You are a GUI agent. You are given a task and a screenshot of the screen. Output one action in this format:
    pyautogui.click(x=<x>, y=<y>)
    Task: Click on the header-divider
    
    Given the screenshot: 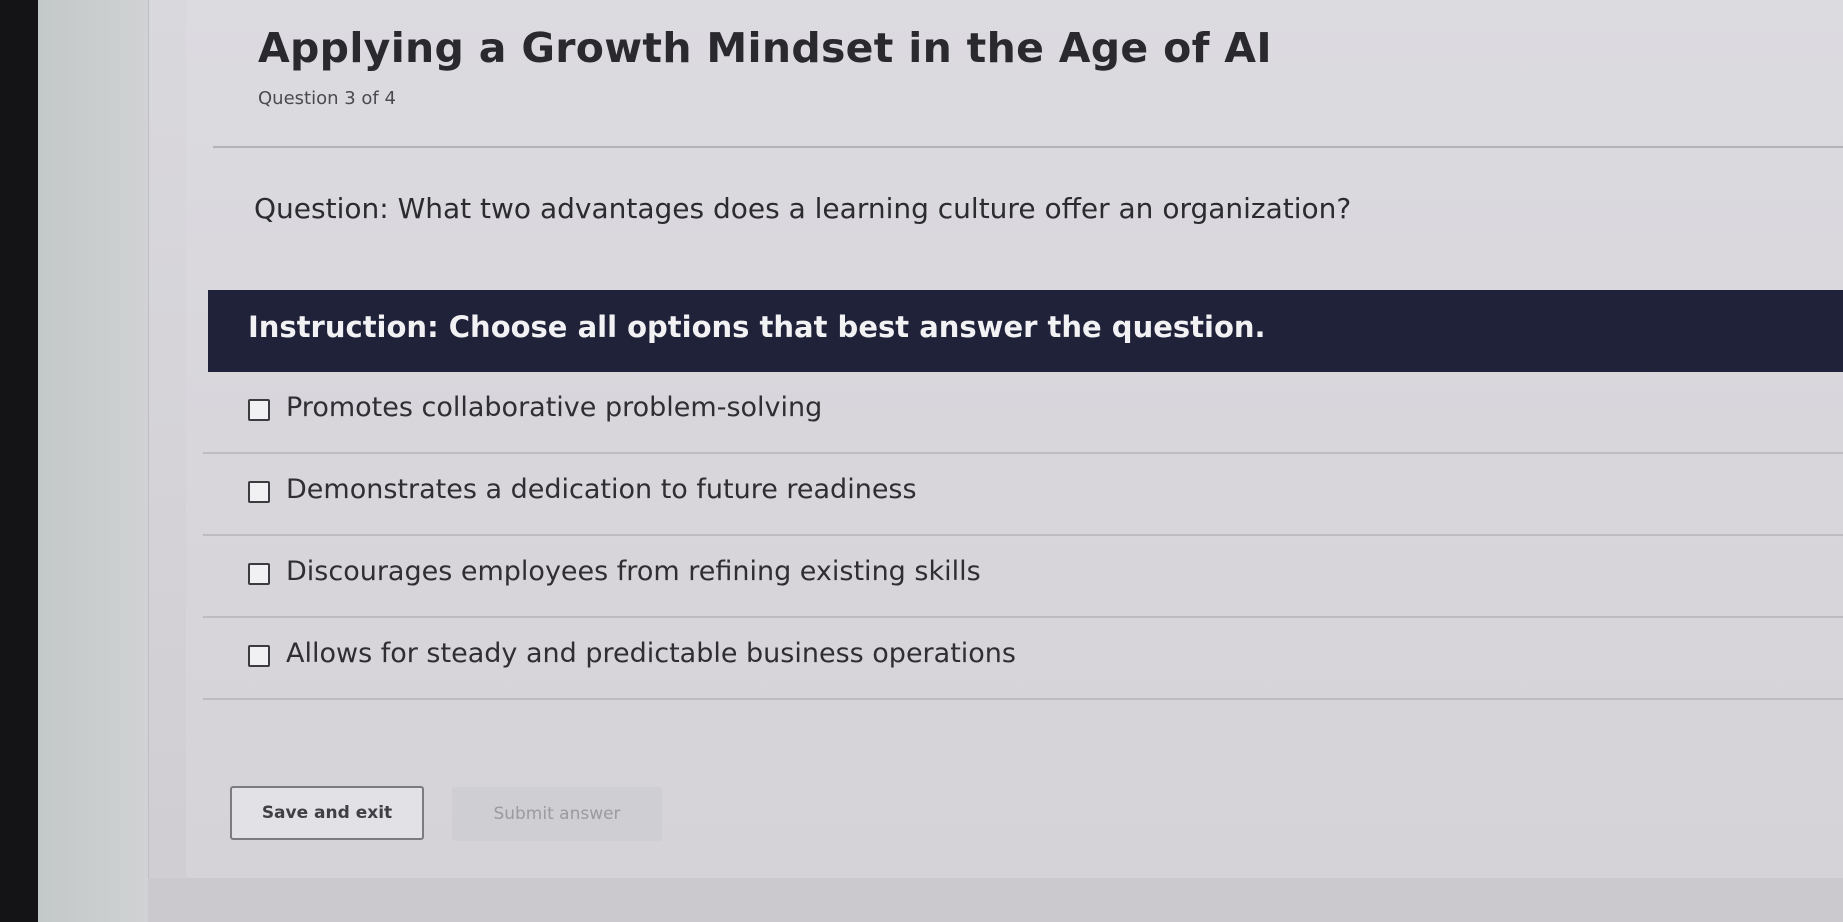 What is the action you would take?
    pyautogui.click(x=1028, y=147)
    